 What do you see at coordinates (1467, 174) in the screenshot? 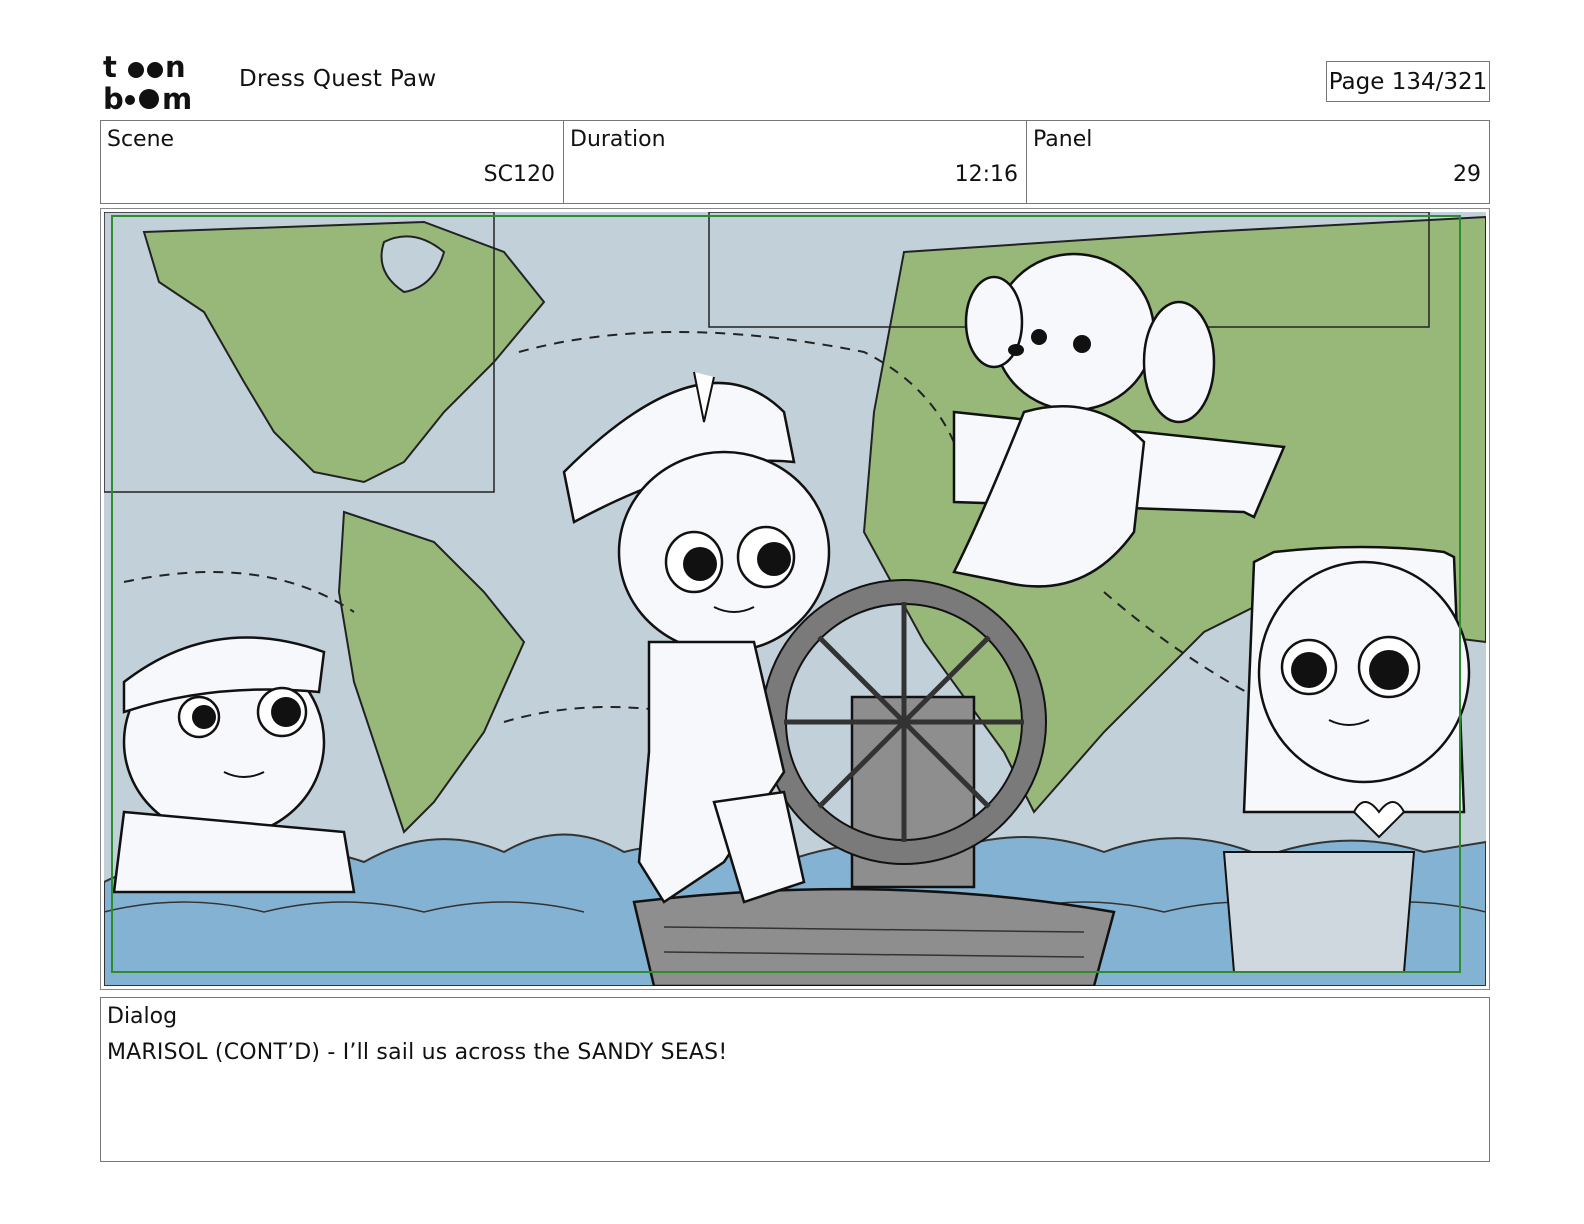
I see `panel-value: 29` at bounding box center [1467, 174].